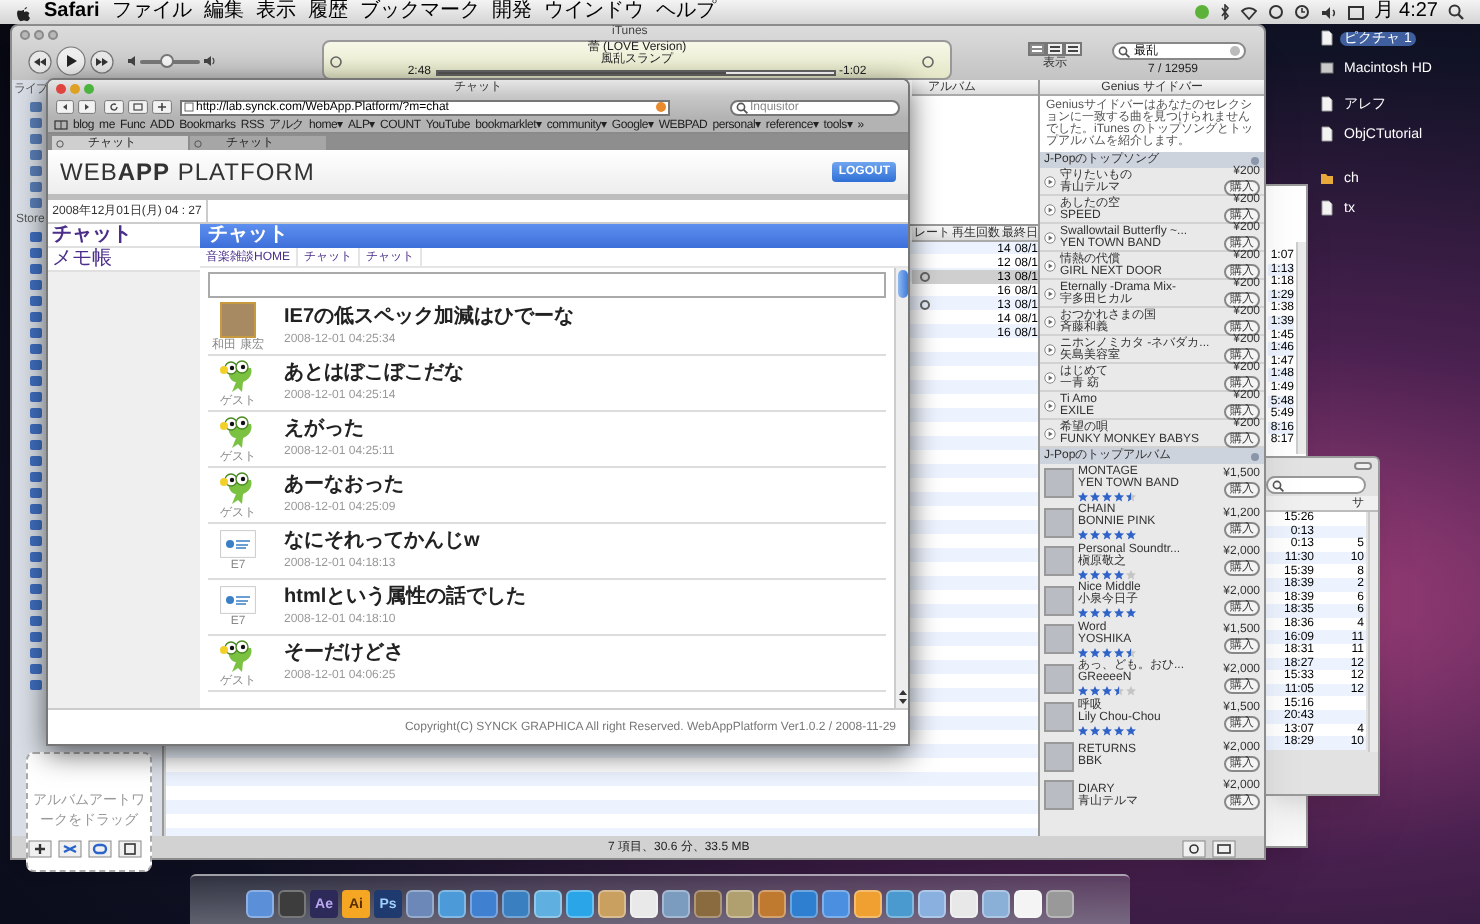 This screenshot has width=1480, height=924. What do you see at coordinates (344, 486) in the screenshot?
I see `message-text: あーなおった` at bounding box center [344, 486].